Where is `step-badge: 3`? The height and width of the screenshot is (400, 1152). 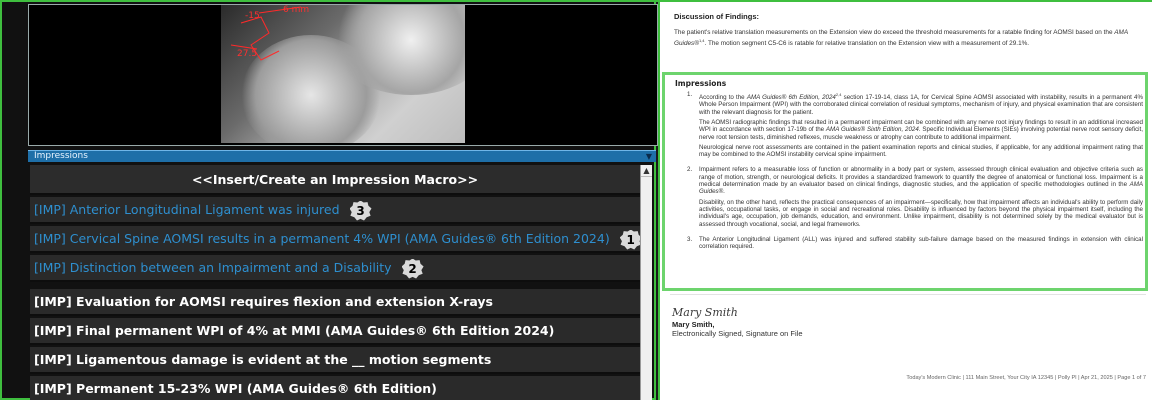 step-badge: 3 is located at coordinates (360, 210).